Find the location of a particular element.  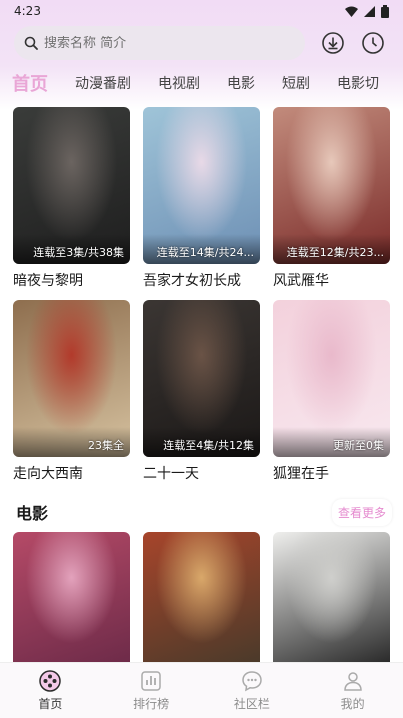

media-card: 连载至12集/共23... 风武雁华 is located at coordinates (331, 198).